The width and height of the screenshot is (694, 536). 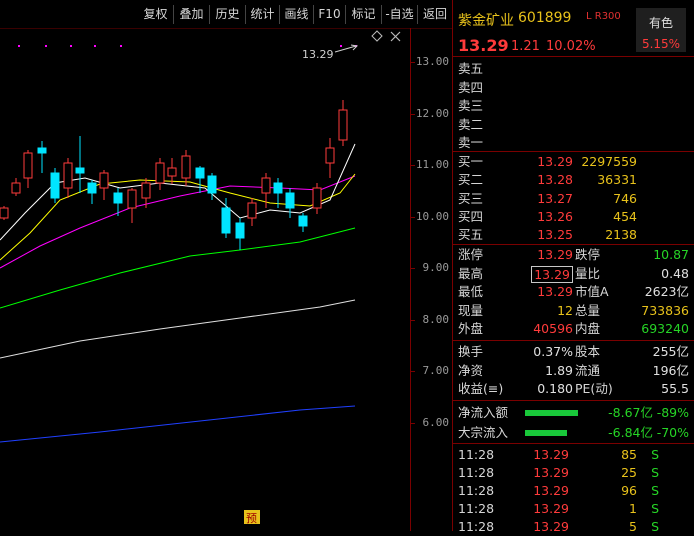 I want to click on stat-value: 255亿, so click(x=670, y=351).